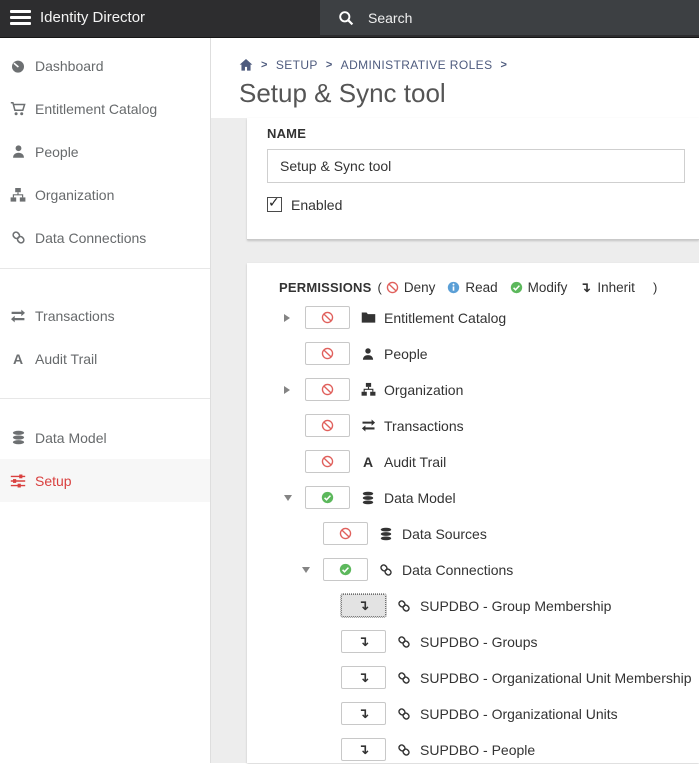 The image size is (699, 764). Describe the element at coordinates (105, 65) in the screenshot. I see `sidebar-item-dashboard: Dashboard` at that location.